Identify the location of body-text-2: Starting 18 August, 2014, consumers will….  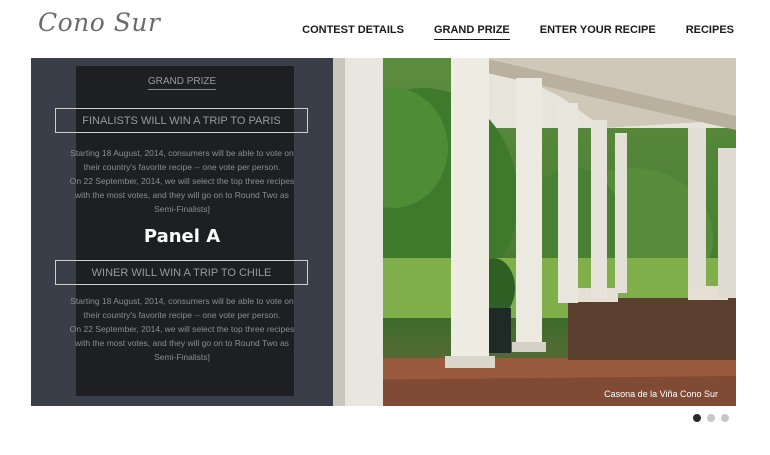
(182, 329).